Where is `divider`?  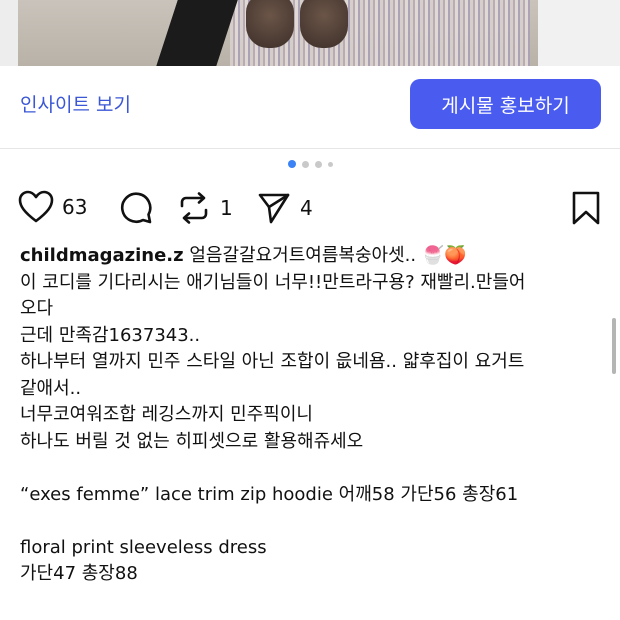
divider is located at coordinates (310, 148).